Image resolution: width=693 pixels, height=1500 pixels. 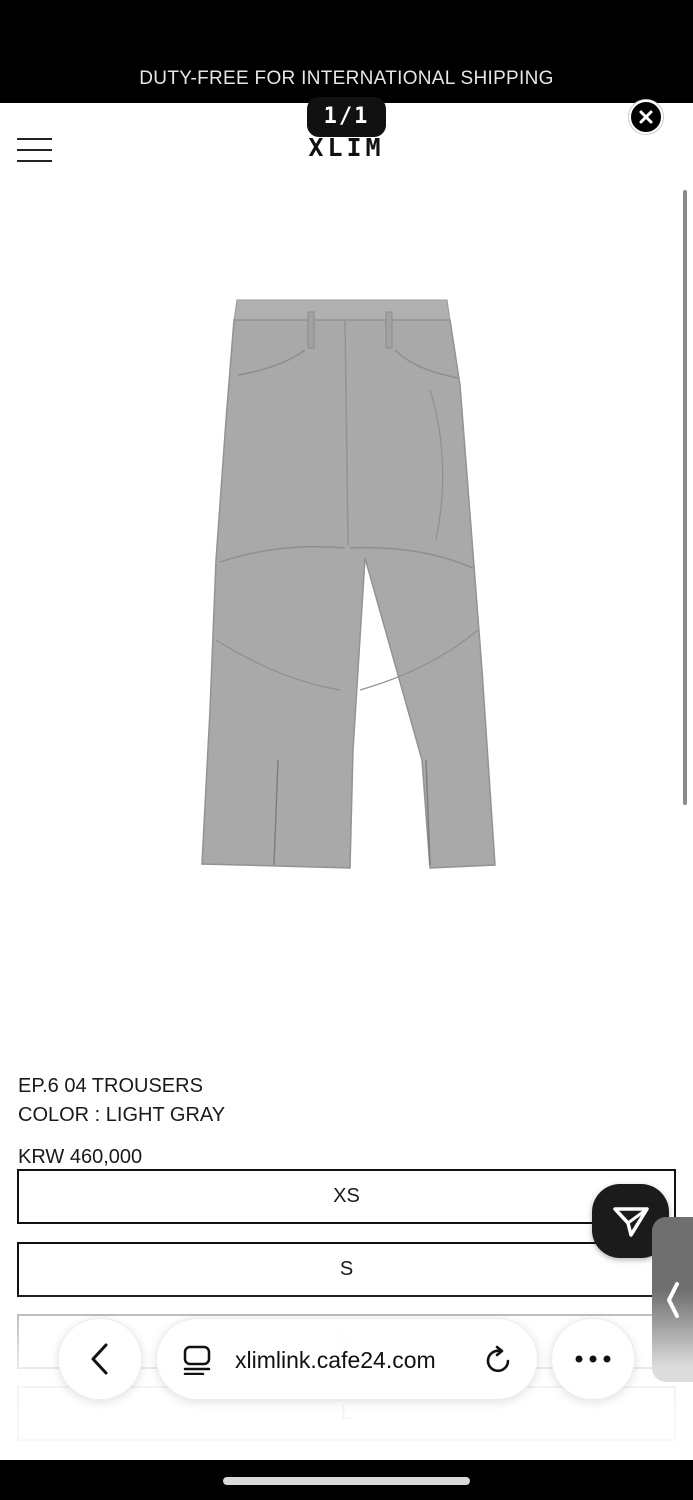 I want to click on close-icon, so click(x=646, y=117).